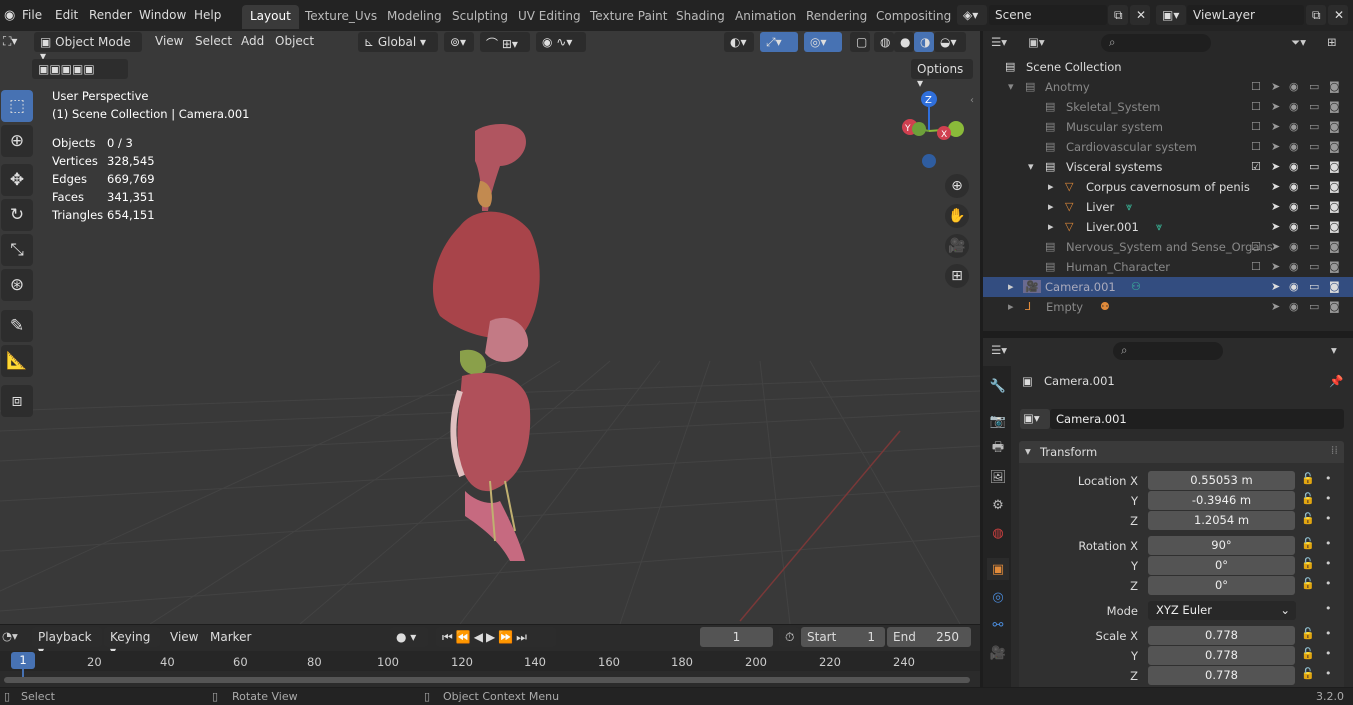 The image size is (1353, 705). Describe the element at coordinates (1336, 381) in the screenshot. I see `pin-icon: 📌` at that location.